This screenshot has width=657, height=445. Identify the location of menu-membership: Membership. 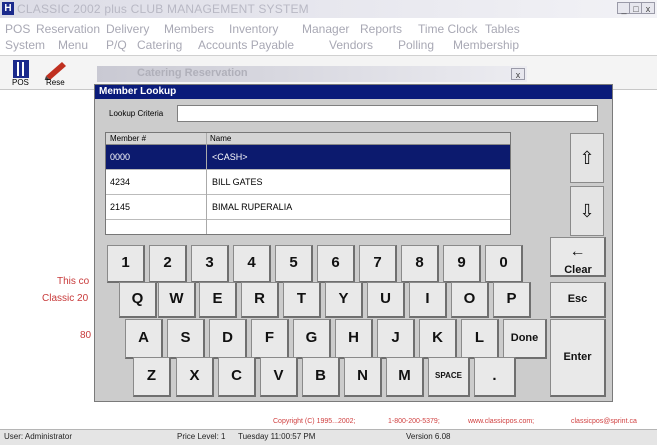
(486, 45).